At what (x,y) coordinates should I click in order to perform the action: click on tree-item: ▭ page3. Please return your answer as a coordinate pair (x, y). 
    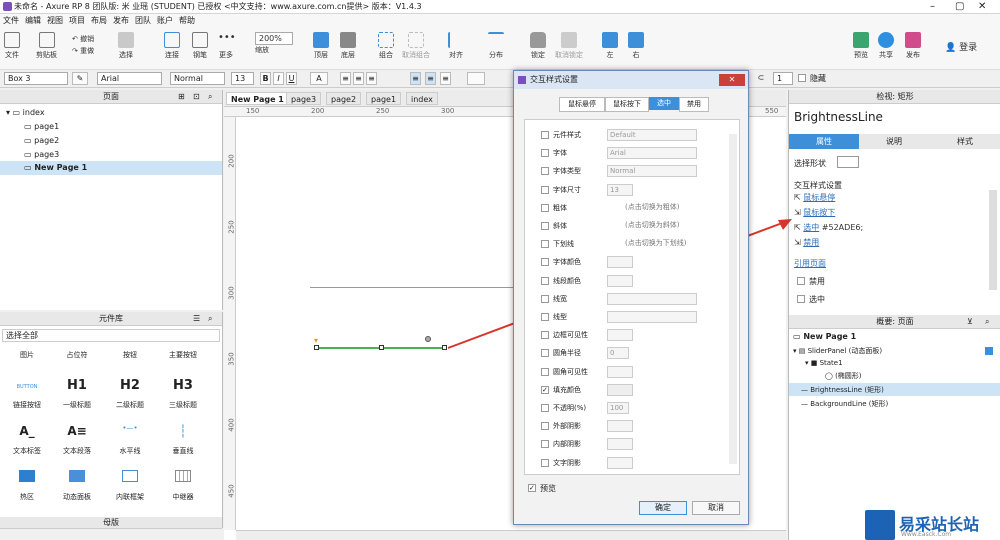
    Looking at the image, I should click on (41, 154).